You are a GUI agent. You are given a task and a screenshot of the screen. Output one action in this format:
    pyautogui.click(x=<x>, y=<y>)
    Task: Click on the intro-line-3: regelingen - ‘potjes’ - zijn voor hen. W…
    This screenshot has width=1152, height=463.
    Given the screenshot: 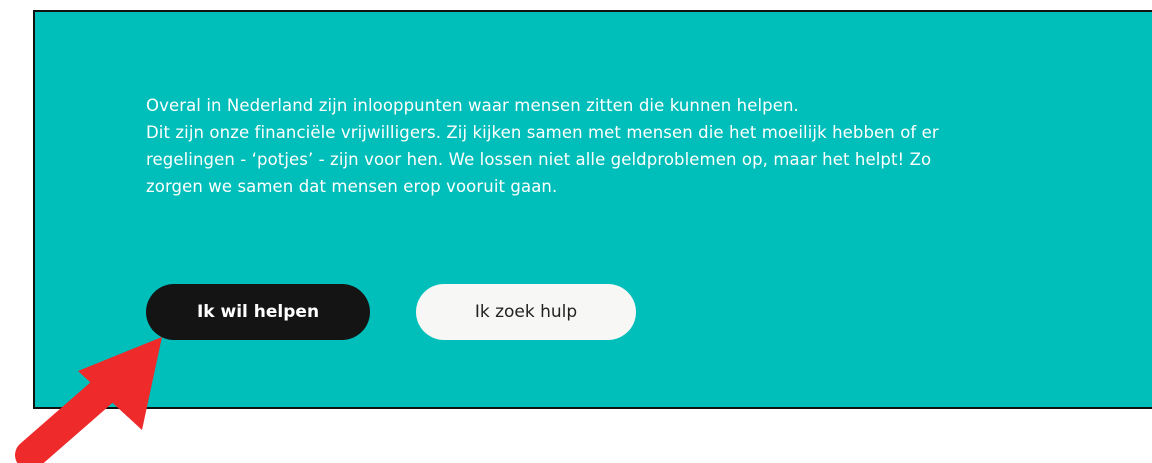 What is the action you would take?
    pyautogui.click(x=539, y=159)
    